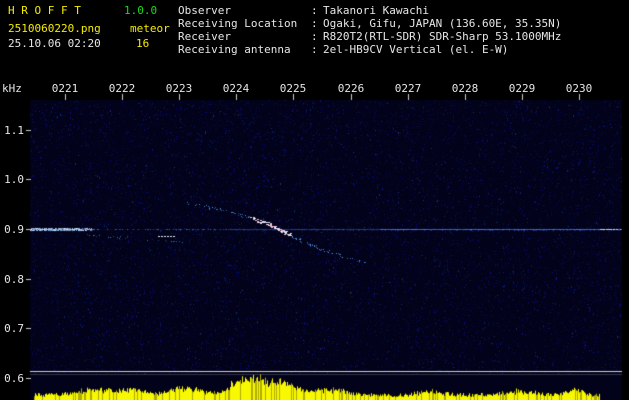 The height and width of the screenshot is (400, 629). Describe the element at coordinates (416, 49) in the screenshot. I see `info-value: 2el-HB9CV Vertical (el. E-W)` at that location.